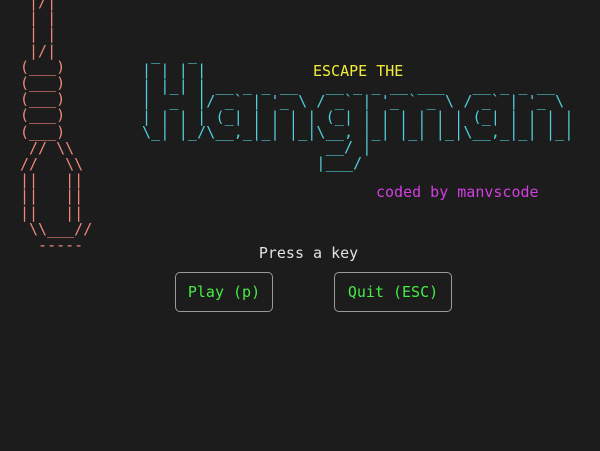 The height and width of the screenshot is (451, 600). I want to click on credit-text: coded by manvscode, so click(457, 192).